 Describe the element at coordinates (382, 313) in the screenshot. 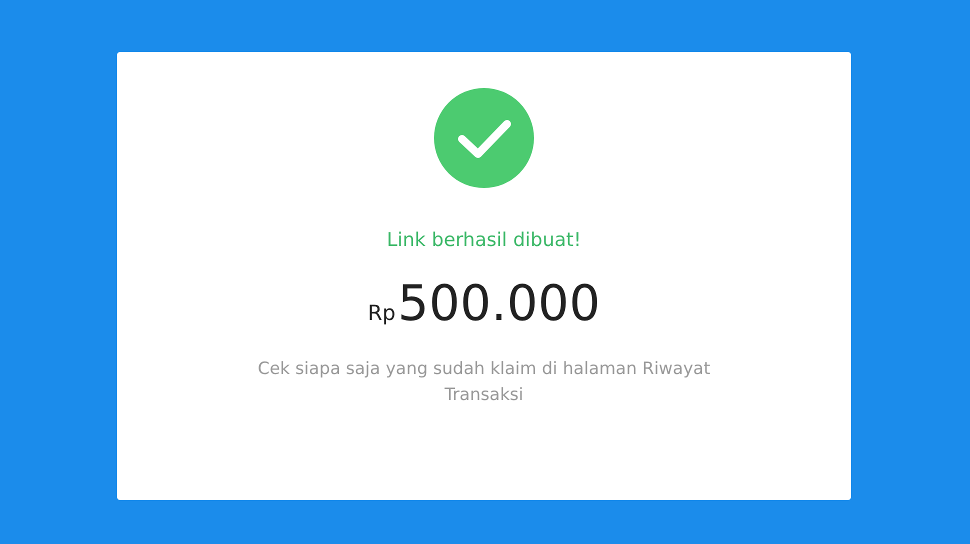

I see `currency-label: Rp` at that location.